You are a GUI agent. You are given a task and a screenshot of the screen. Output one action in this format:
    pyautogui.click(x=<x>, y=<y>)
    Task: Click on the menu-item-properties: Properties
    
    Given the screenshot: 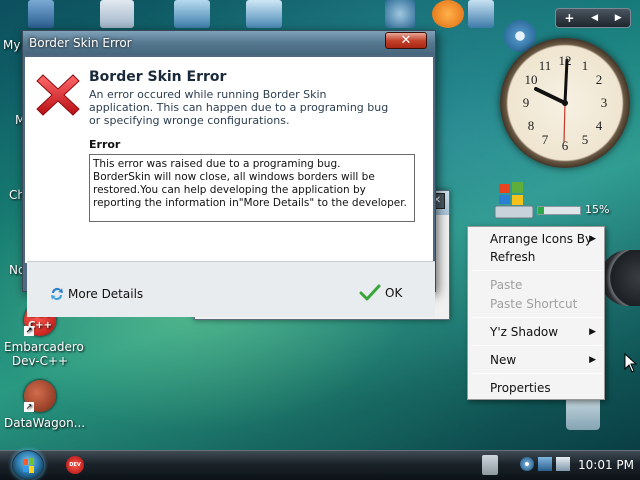 What is the action you would take?
    pyautogui.click(x=536, y=388)
    